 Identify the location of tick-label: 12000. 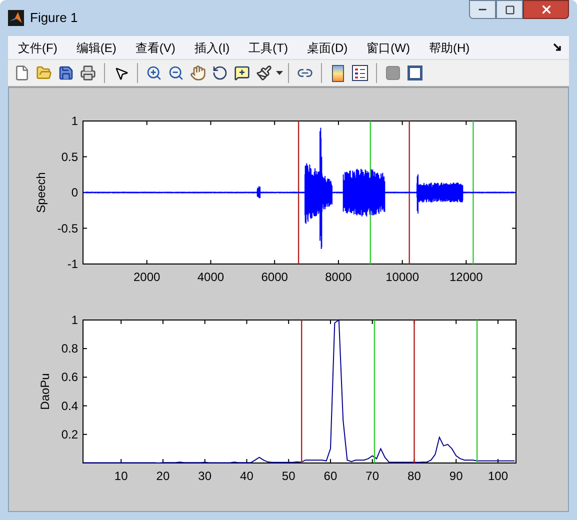
(466, 277).